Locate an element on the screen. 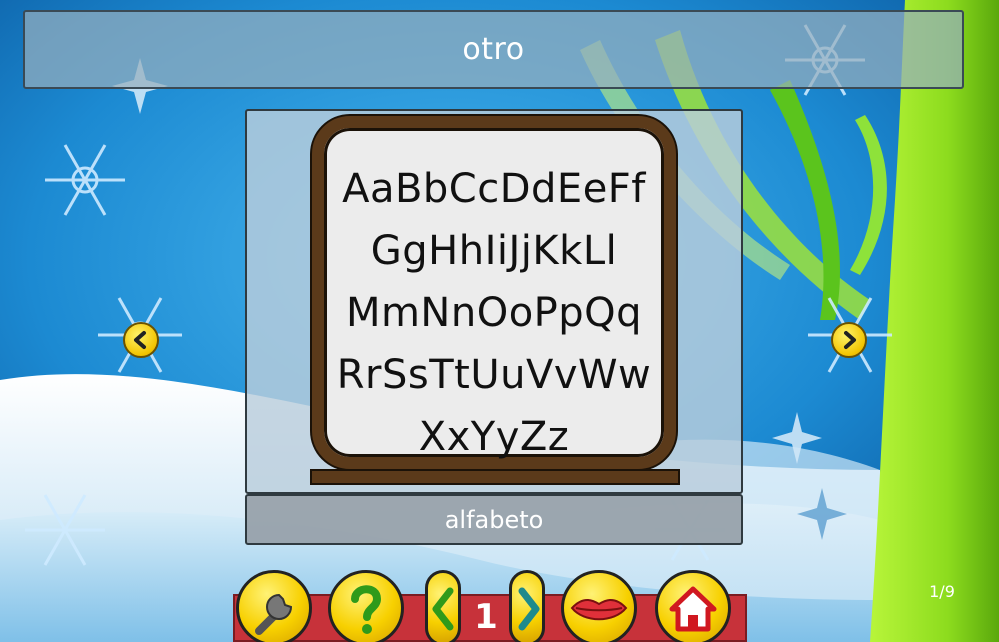 The width and height of the screenshot is (999, 642). previous-page-button is located at coordinates (443, 606).